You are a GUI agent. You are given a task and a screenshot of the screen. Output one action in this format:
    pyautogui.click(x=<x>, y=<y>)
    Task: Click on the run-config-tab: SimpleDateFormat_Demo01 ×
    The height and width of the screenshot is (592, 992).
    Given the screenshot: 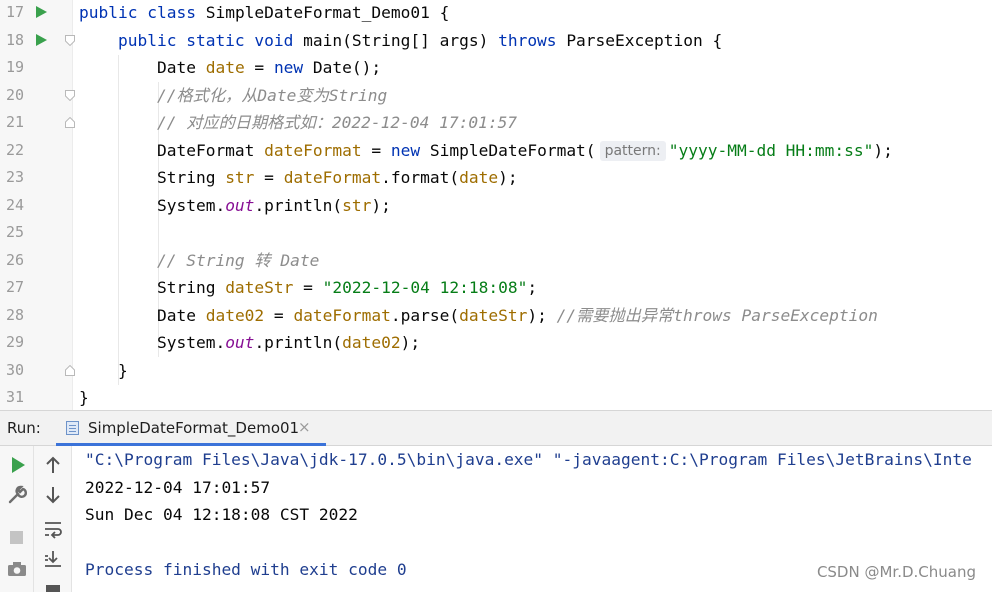 What is the action you would take?
    pyautogui.click(x=191, y=428)
    